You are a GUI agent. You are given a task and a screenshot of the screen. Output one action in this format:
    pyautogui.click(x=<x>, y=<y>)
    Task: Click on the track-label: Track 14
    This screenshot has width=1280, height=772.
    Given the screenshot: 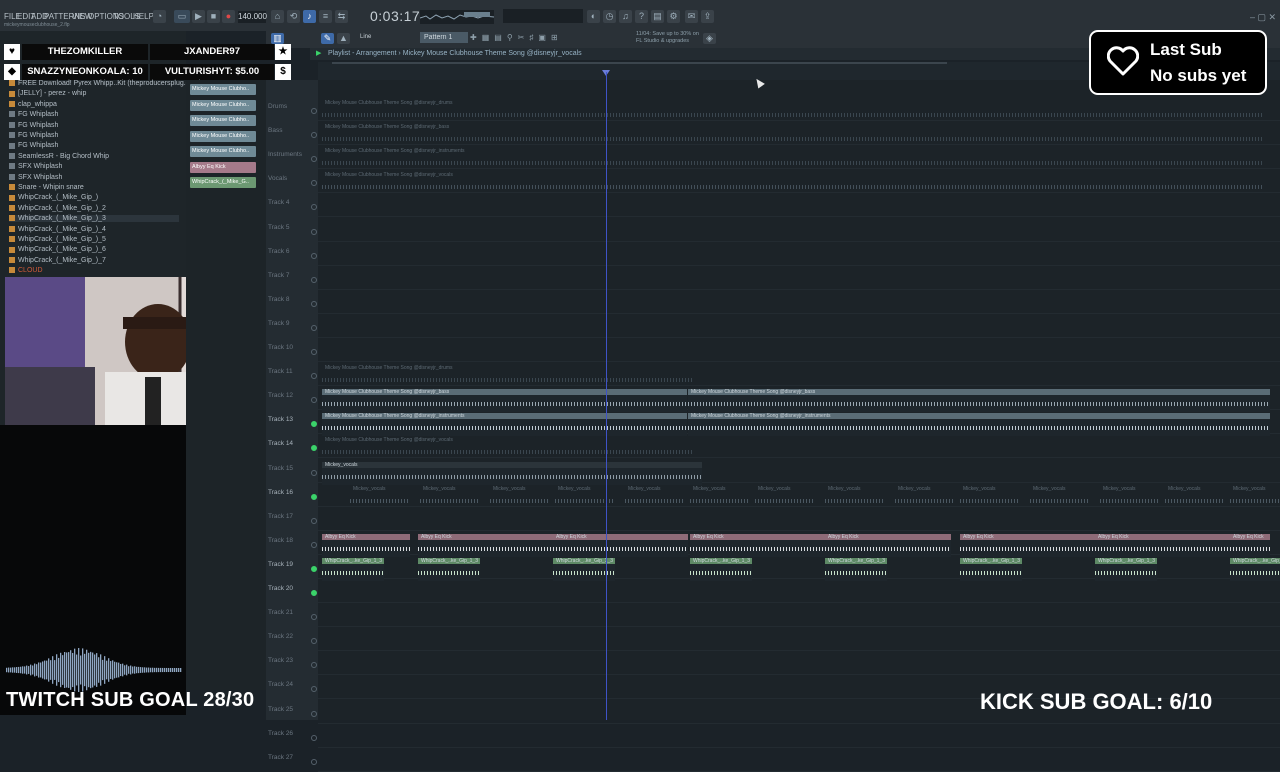 What is the action you would take?
    pyautogui.click(x=280, y=443)
    